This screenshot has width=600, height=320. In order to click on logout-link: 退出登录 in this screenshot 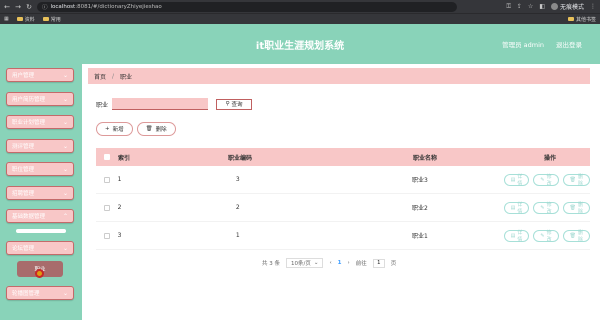, I will do `click(569, 44)`.